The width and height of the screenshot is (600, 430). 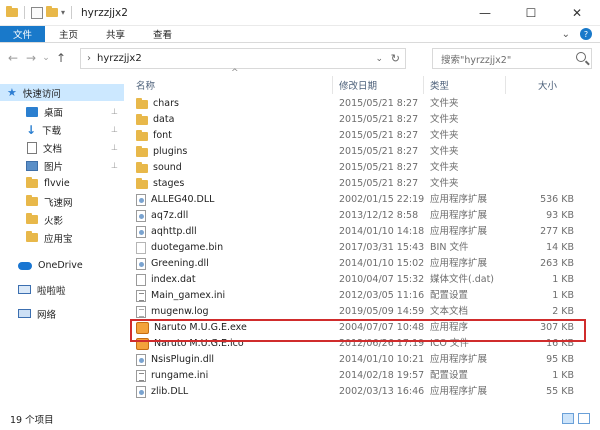 What do you see at coordinates (141, 200) in the screenshot?
I see `dll-icon` at bounding box center [141, 200].